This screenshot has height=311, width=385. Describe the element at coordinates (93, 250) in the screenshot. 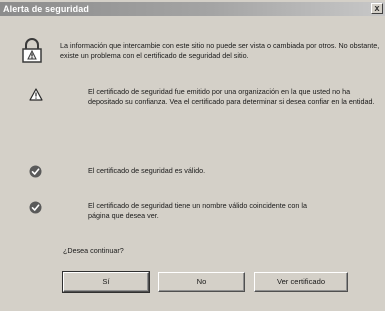

I see `continue-question: ¿Desea continuar?` at that location.